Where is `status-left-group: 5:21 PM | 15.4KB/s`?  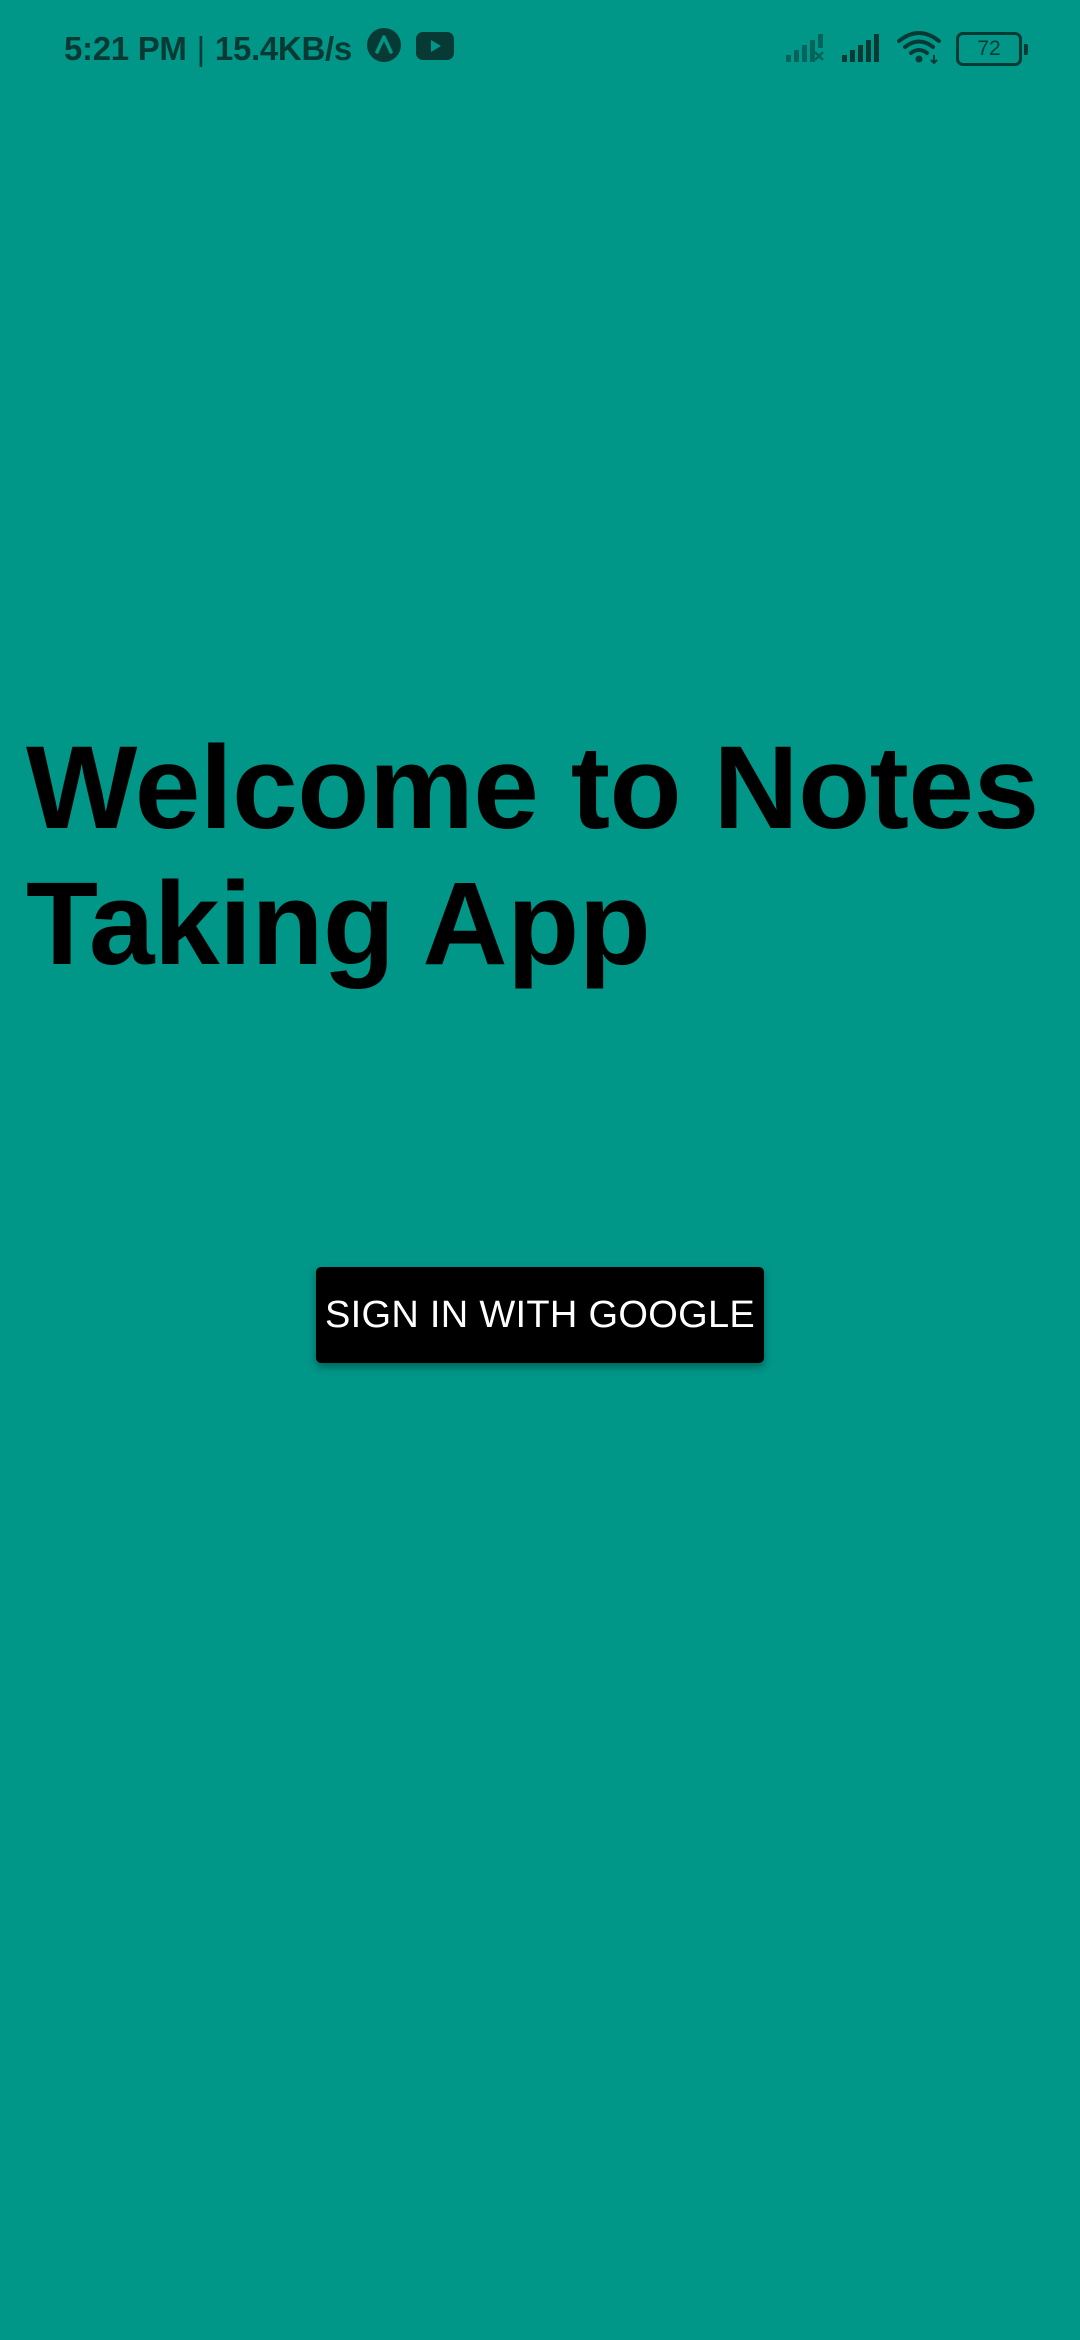 status-left-group: 5:21 PM | 15.4KB/s is located at coordinates (259, 49).